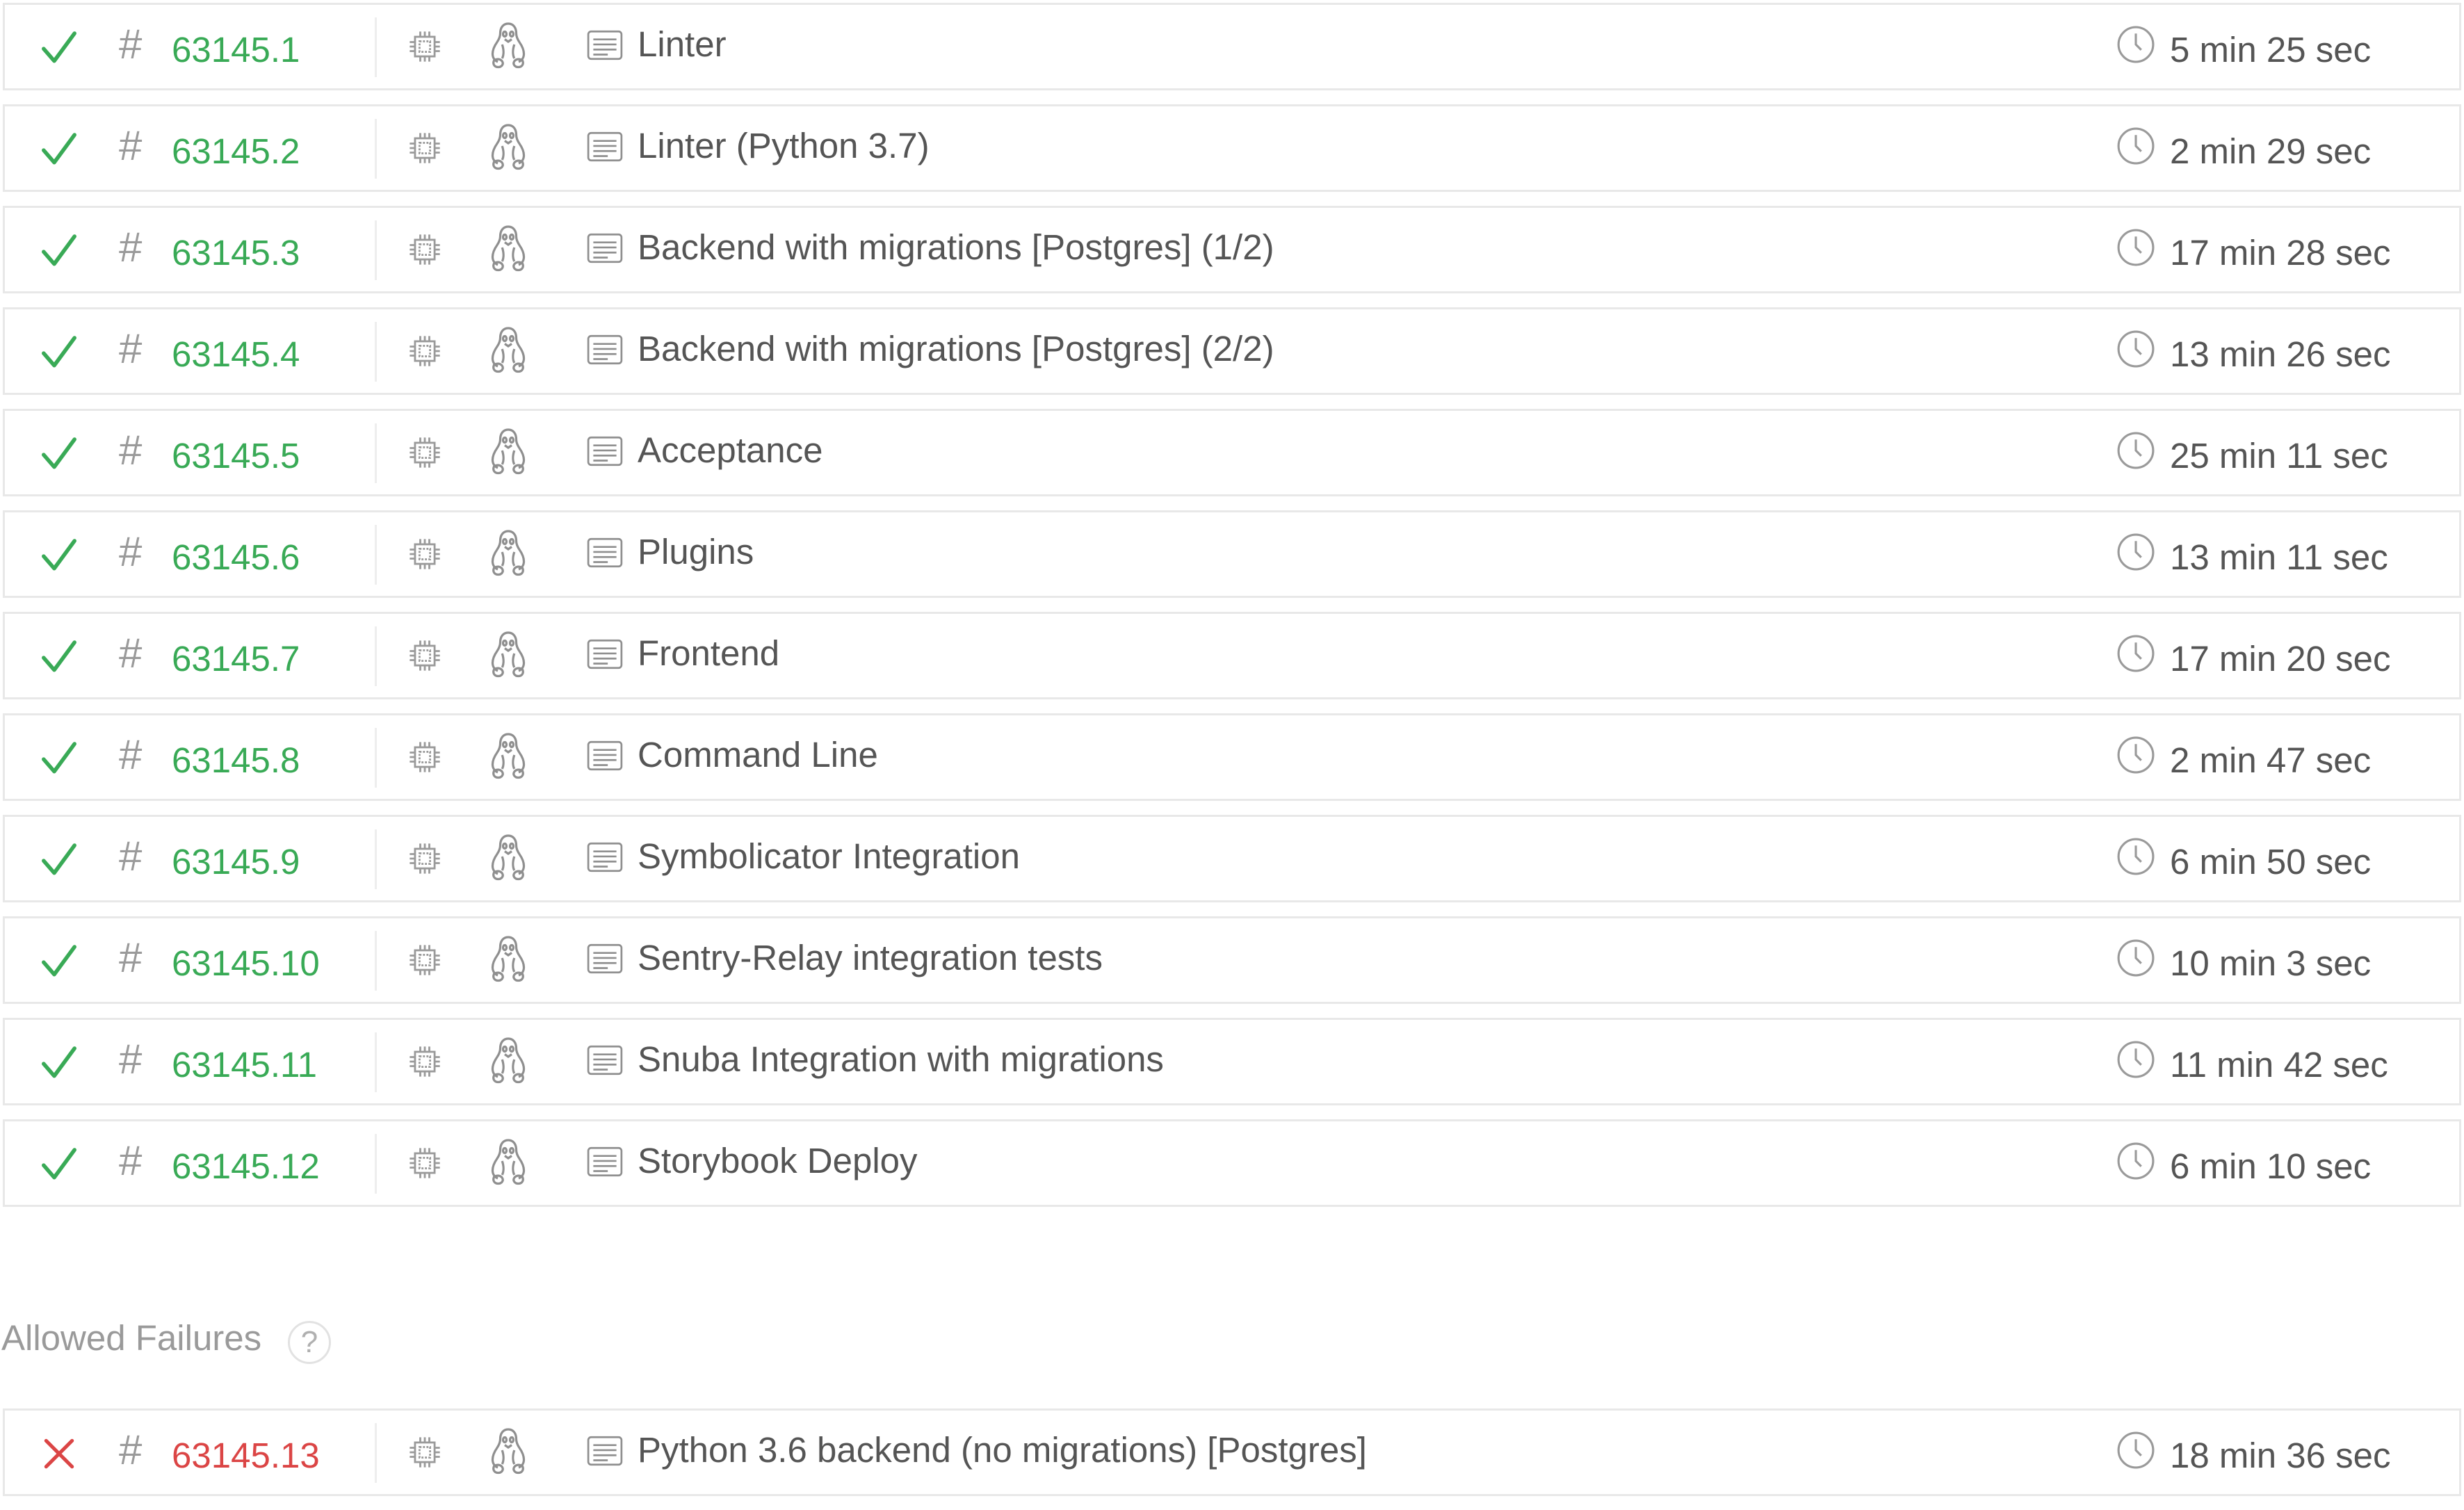 This screenshot has width=2464, height=1510. What do you see at coordinates (2271, 1166) in the screenshot?
I see `job-duration: 6 min 10 sec` at bounding box center [2271, 1166].